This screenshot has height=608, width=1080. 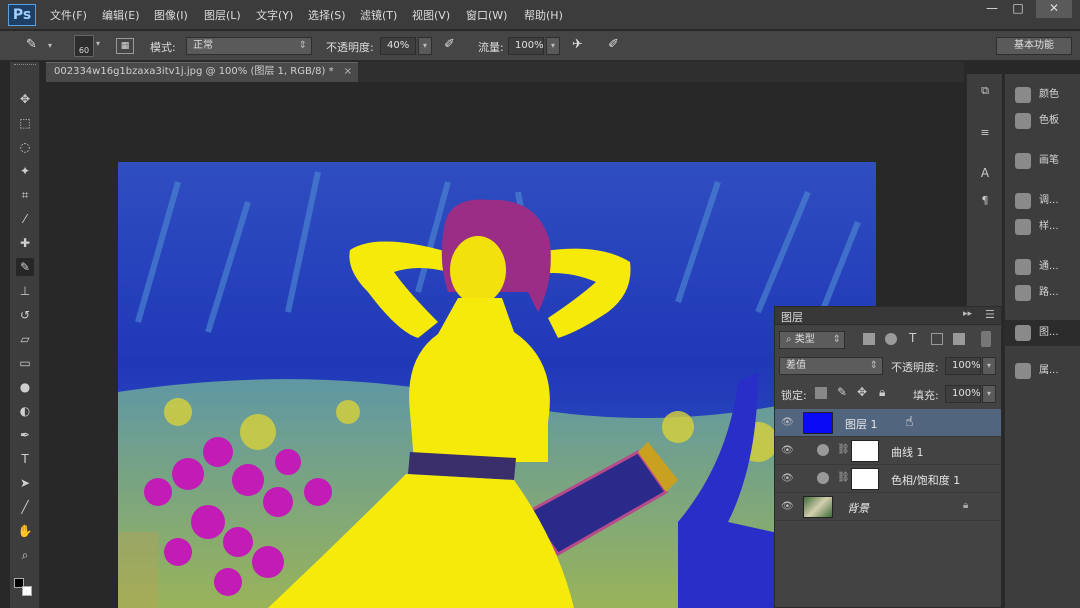 I want to click on filter-shape-icon, so click(x=937, y=339).